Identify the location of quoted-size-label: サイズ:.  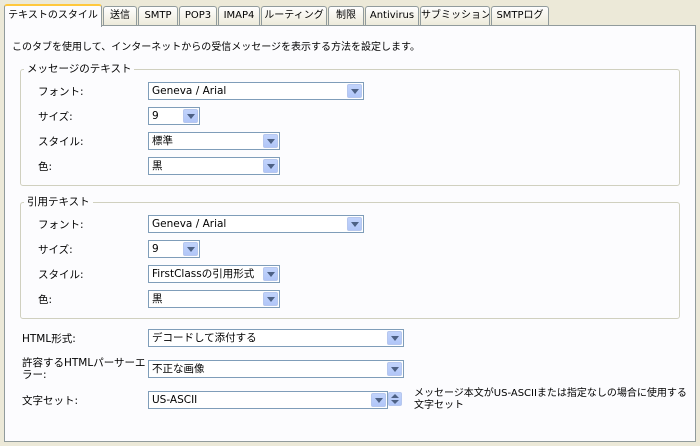
(55, 250).